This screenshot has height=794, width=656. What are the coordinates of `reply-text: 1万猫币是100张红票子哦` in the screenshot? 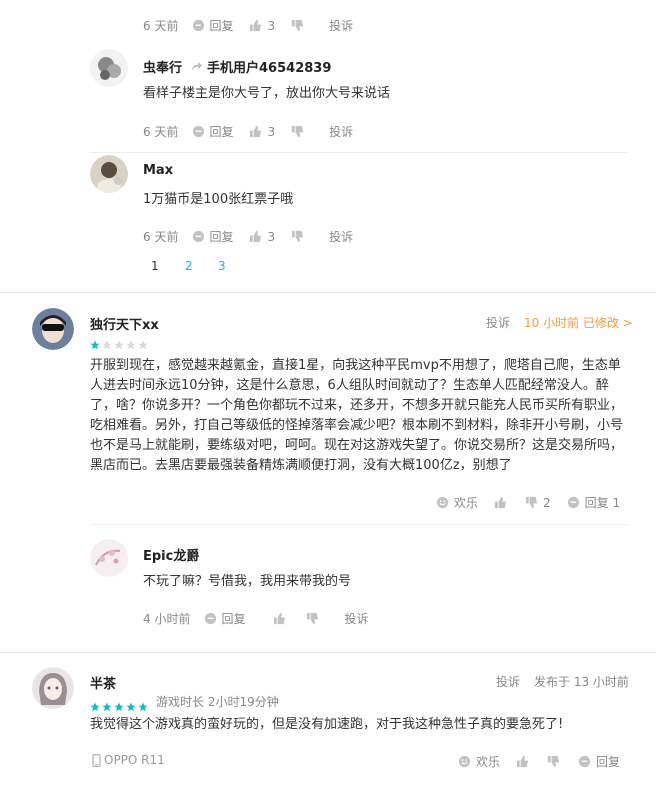 It's located at (218, 199).